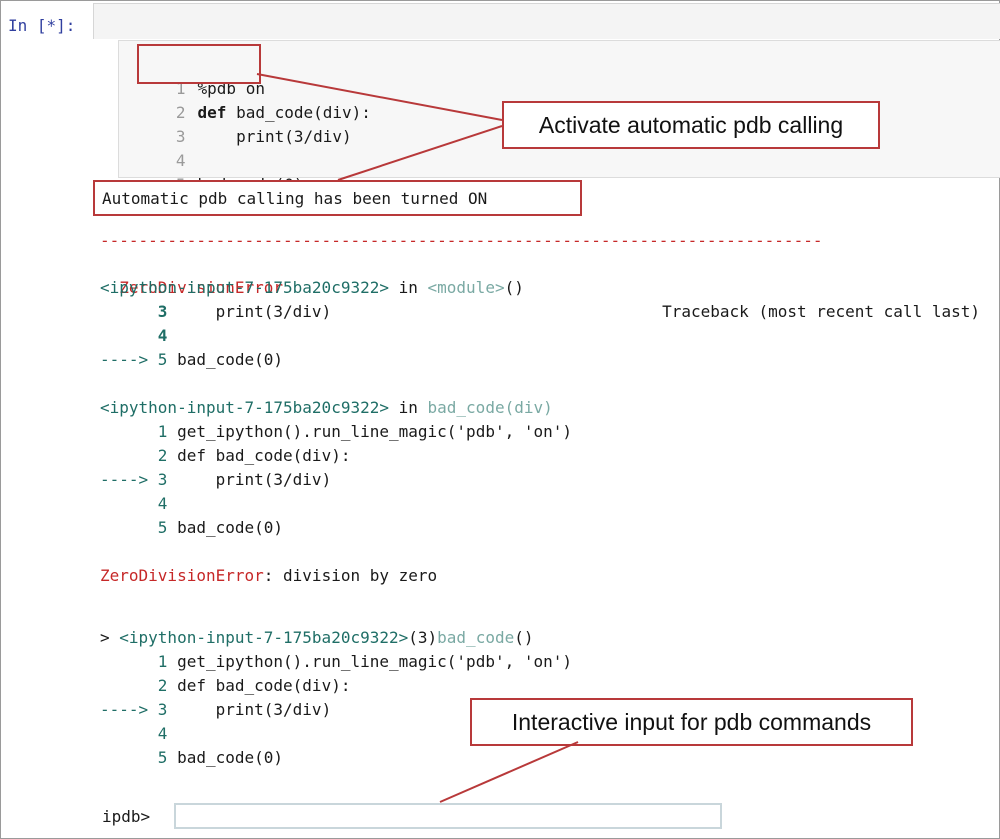 This screenshot has width=1000, height=839. What do you see at coordinates (379, 97) in the screenshot?
I see `connector-pdb-on` at bounding box center [379, 97].